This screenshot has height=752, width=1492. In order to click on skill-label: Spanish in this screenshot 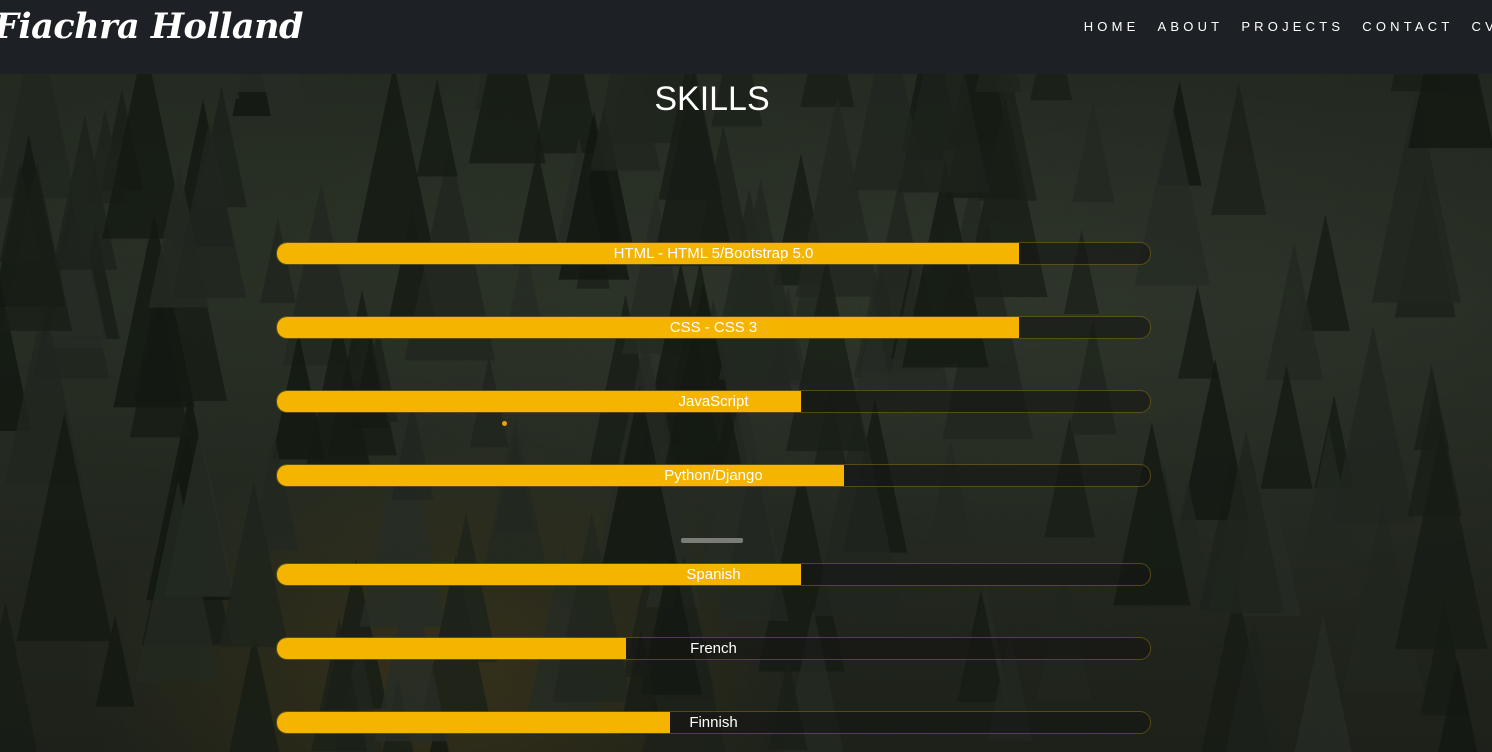, I will do `click(713, 574)`.